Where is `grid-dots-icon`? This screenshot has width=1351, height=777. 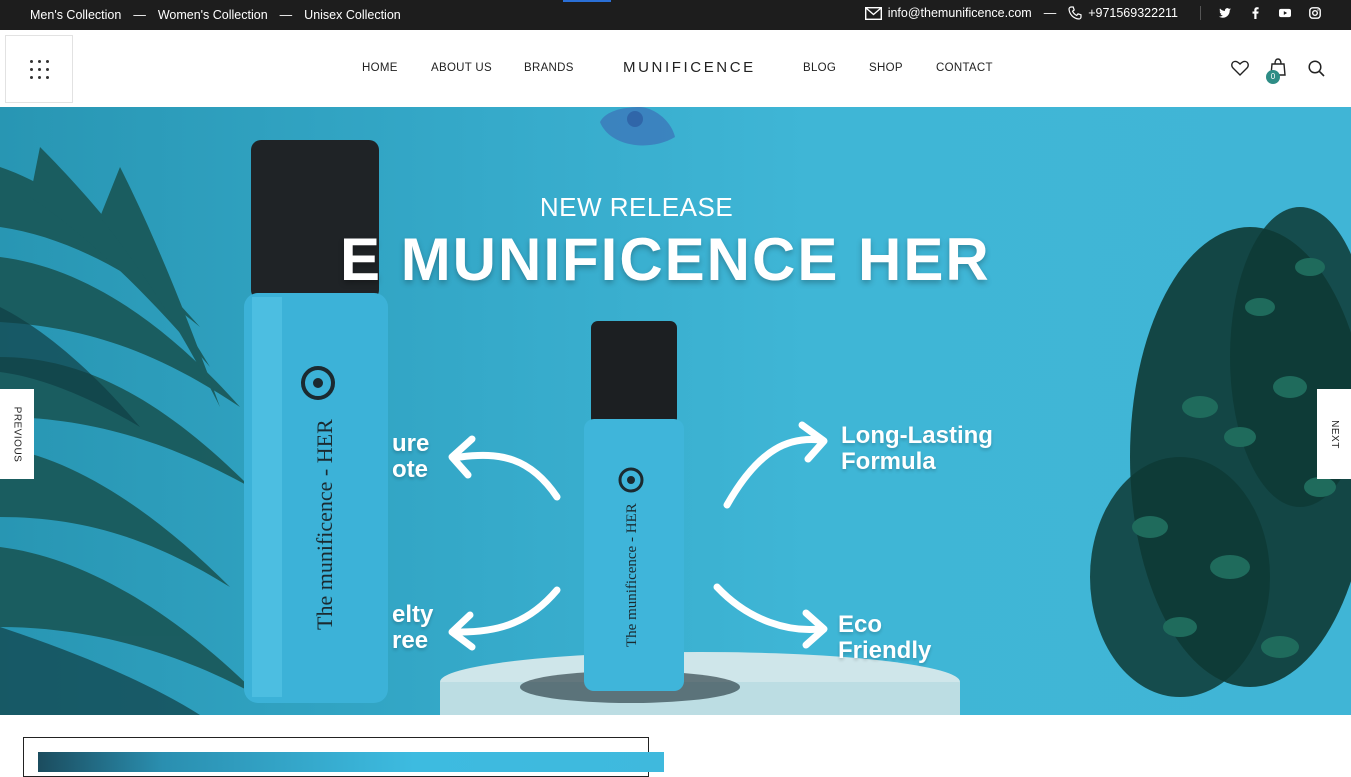
grid-dots-icon is located at coordinates (39, 69).